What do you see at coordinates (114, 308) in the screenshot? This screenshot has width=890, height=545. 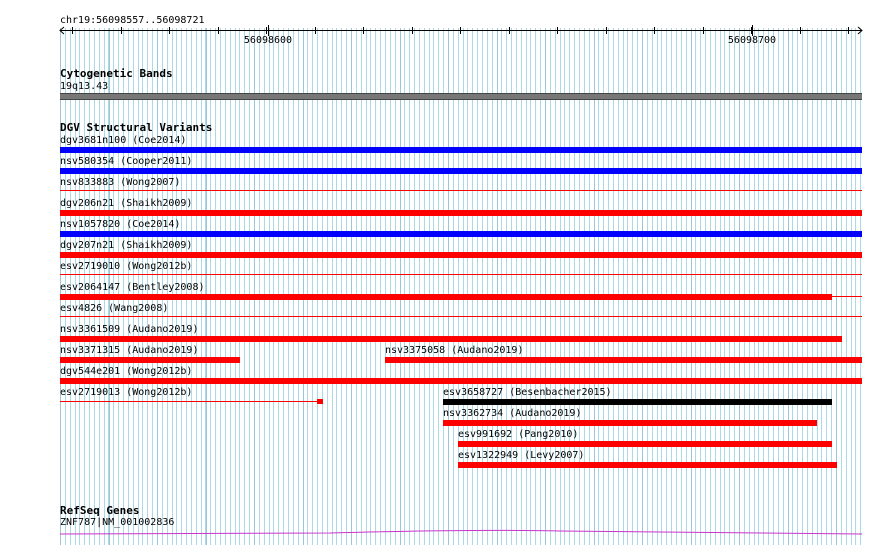 I see `feature-label: esv4826 (Wang2008)` at bounding box center [114, 308].